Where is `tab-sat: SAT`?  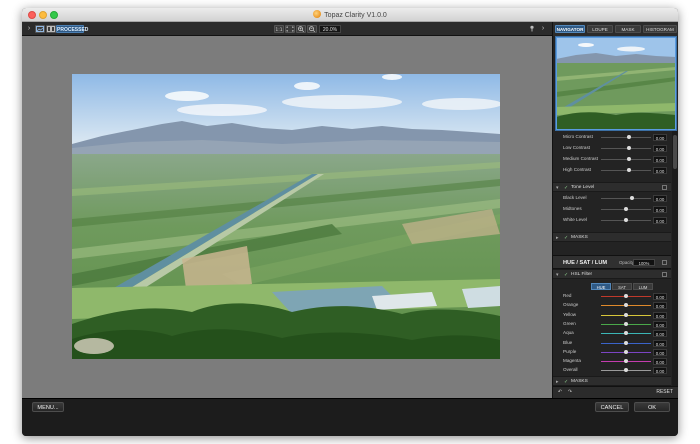
tab-sat: SAT is located at coordinates (622, 286).